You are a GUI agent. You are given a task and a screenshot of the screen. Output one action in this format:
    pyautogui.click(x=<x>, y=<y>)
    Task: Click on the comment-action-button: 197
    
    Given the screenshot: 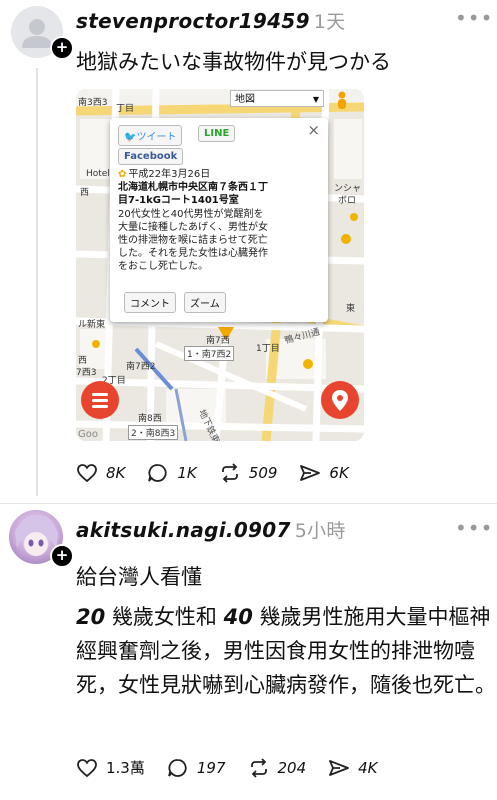 What is the action you would take?
    pyautogui.click(x=196, y=768)
    